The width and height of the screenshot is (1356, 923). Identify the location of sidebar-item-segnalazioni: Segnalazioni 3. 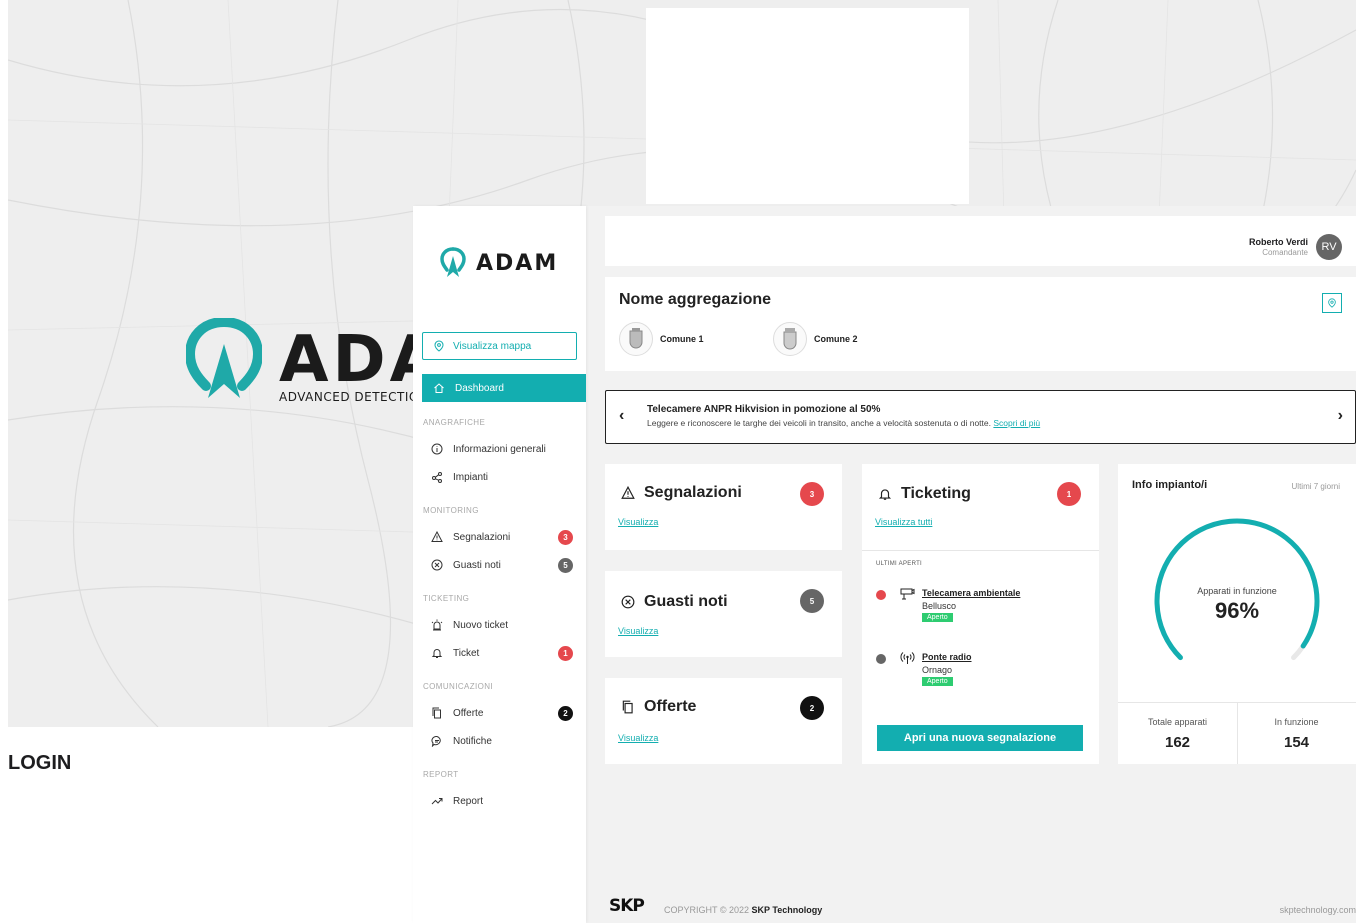
(502, 537).